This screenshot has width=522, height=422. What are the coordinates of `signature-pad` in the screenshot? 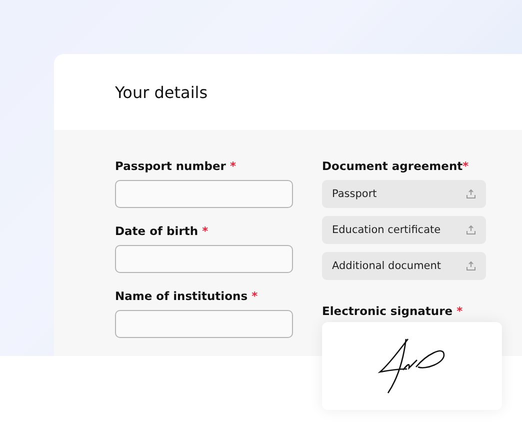 It's located at (412, 366).